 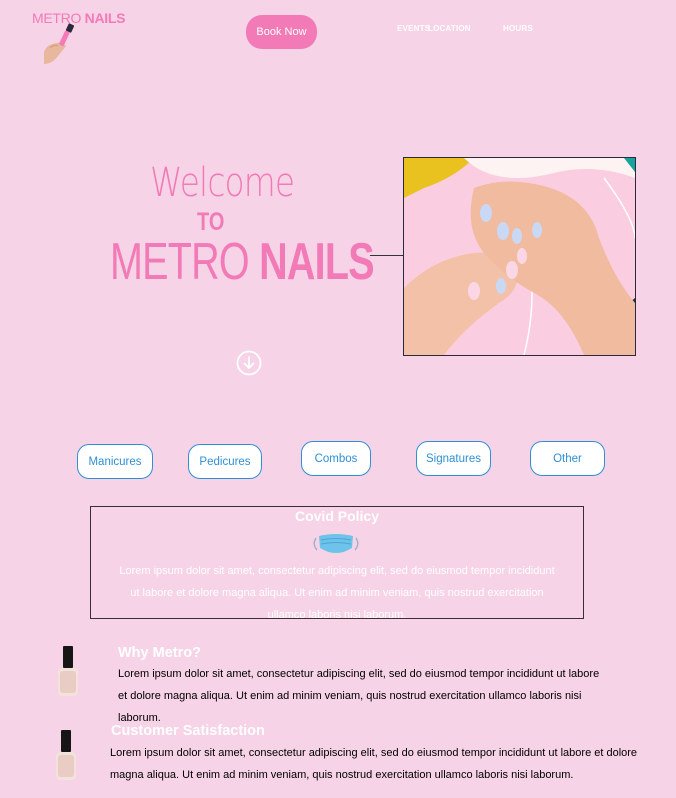 I want to click on covid-line: ullamco laboris nisi laborum., so click(x=337, y=615).